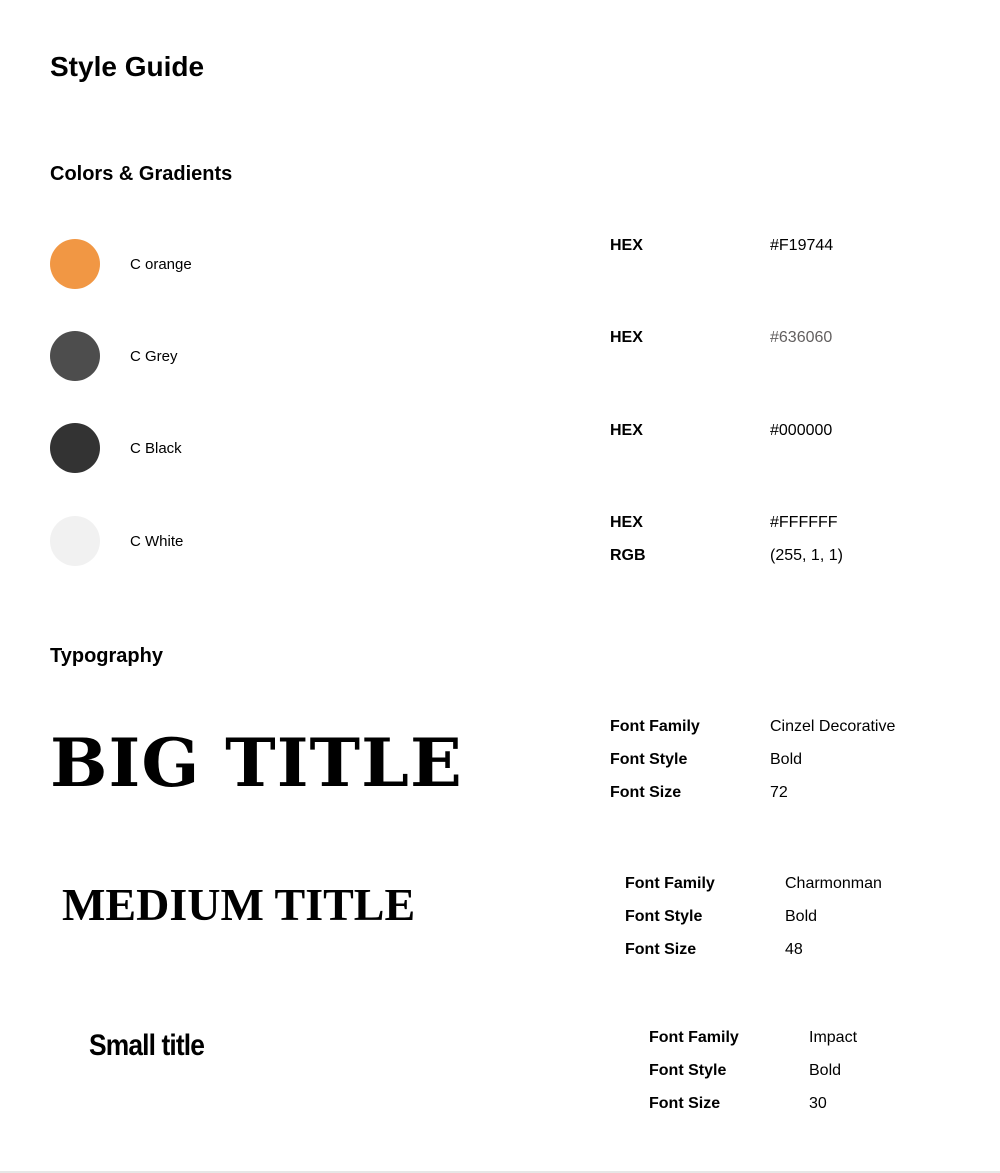 This screenshot has height=1173, width=1000. What do you see at coordinates (141, 174) in the screenshot?
I see `colors-section-title: Colors & Gradients` at bounding box center [141, 174].